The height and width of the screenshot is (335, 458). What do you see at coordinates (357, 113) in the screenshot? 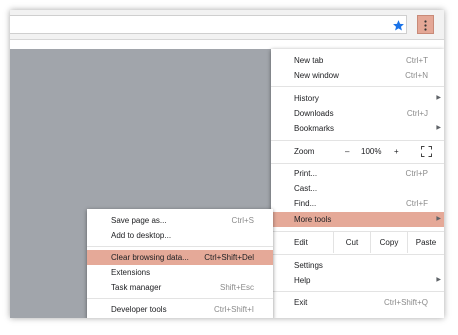
I see `menu-item-downloads: Downloads Ctrl+J` at bounding box center [357, 113].